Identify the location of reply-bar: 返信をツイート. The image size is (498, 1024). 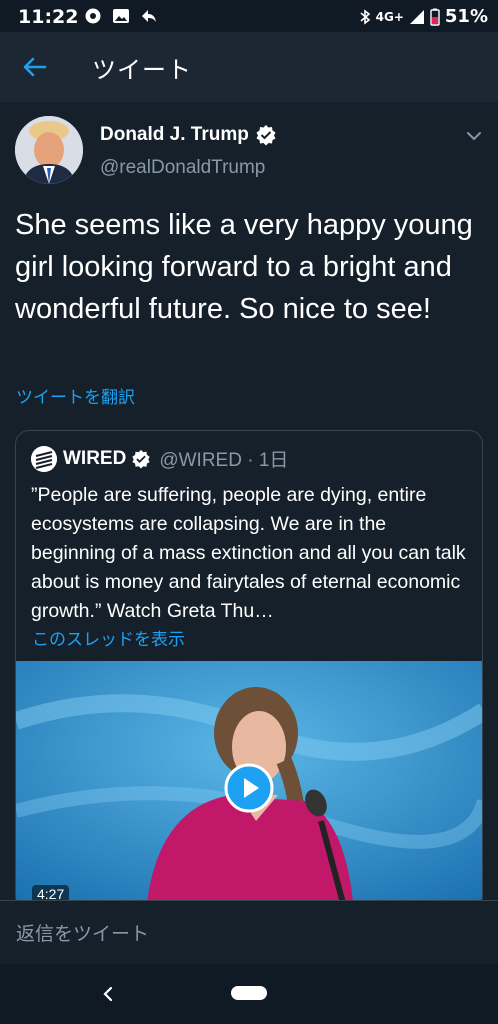
(249, 932).